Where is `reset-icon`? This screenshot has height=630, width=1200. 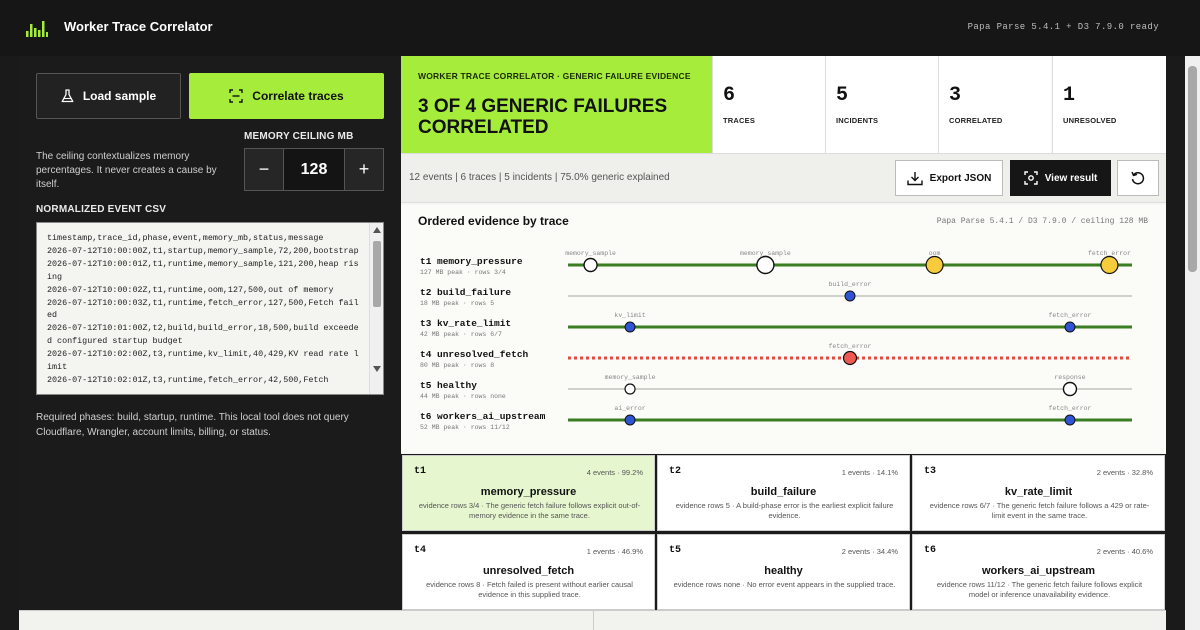 reset-icon is located at coordinates (1138, 178).